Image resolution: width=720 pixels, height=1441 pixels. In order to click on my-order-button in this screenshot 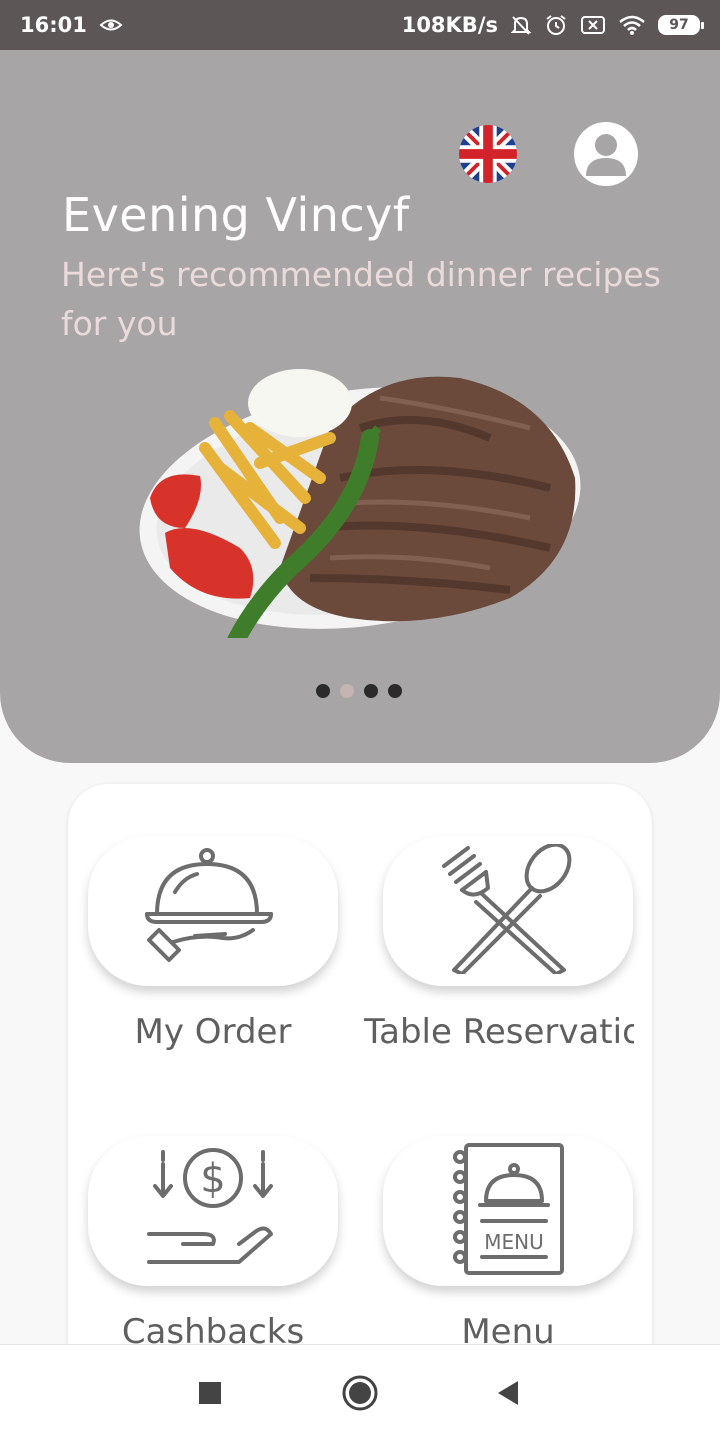, I will do `click(213, 911)`.